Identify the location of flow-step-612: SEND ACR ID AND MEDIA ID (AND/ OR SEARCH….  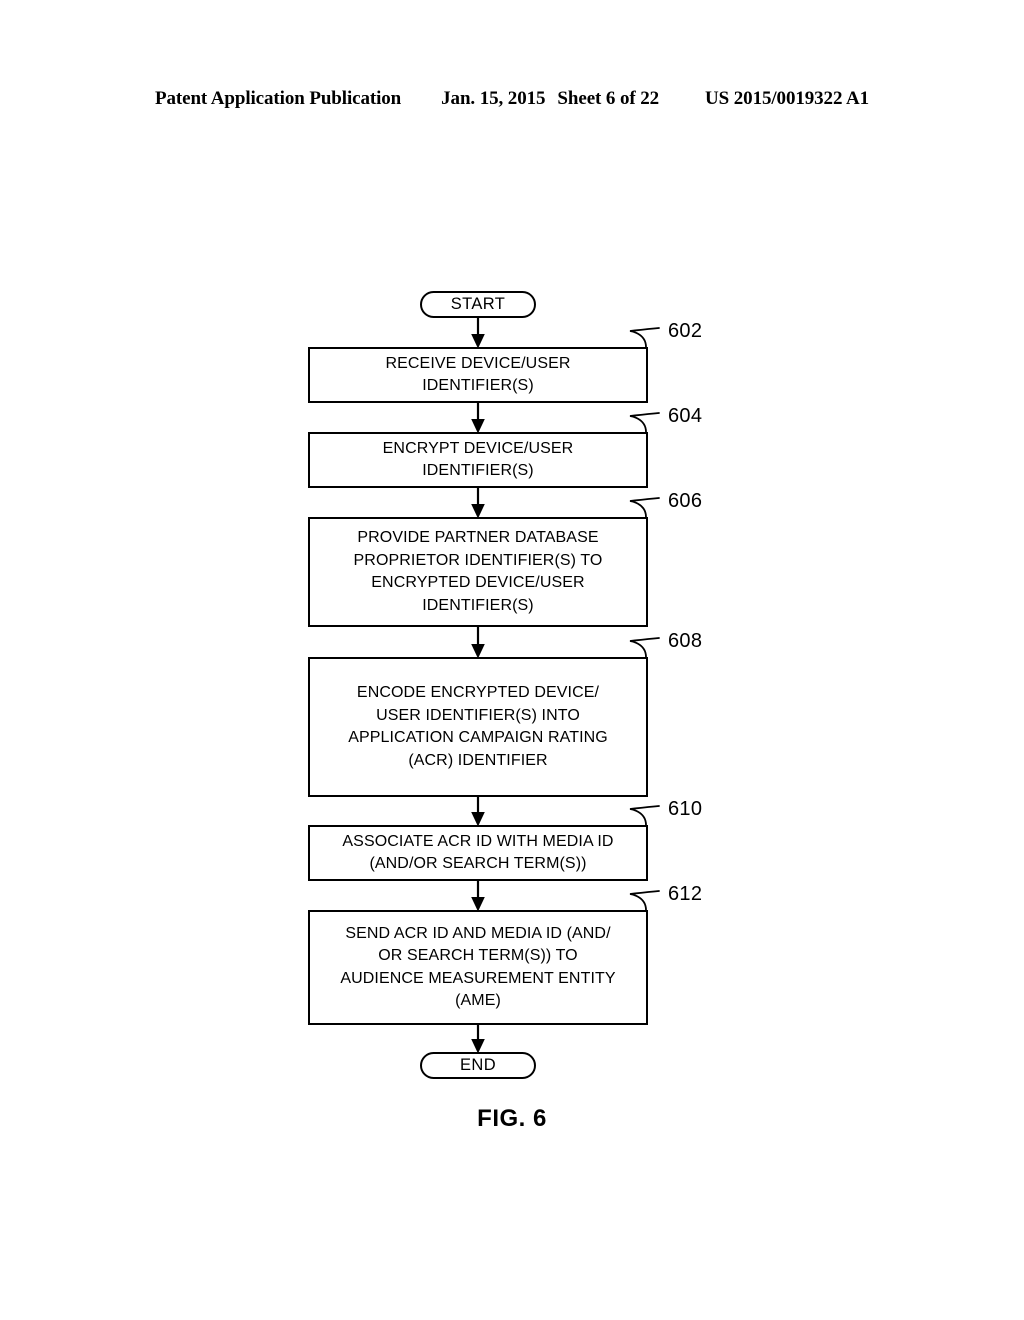
(478, 967).